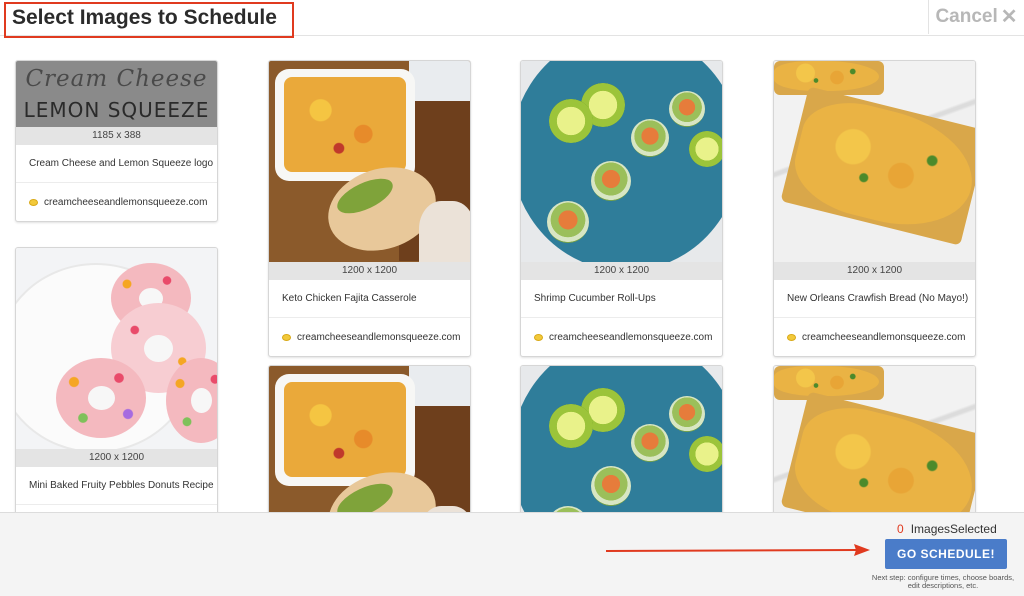 This screenshot has width=1024, height=596. I want to click on selected-count: 0 ImagesSelected, so click(947, 529).